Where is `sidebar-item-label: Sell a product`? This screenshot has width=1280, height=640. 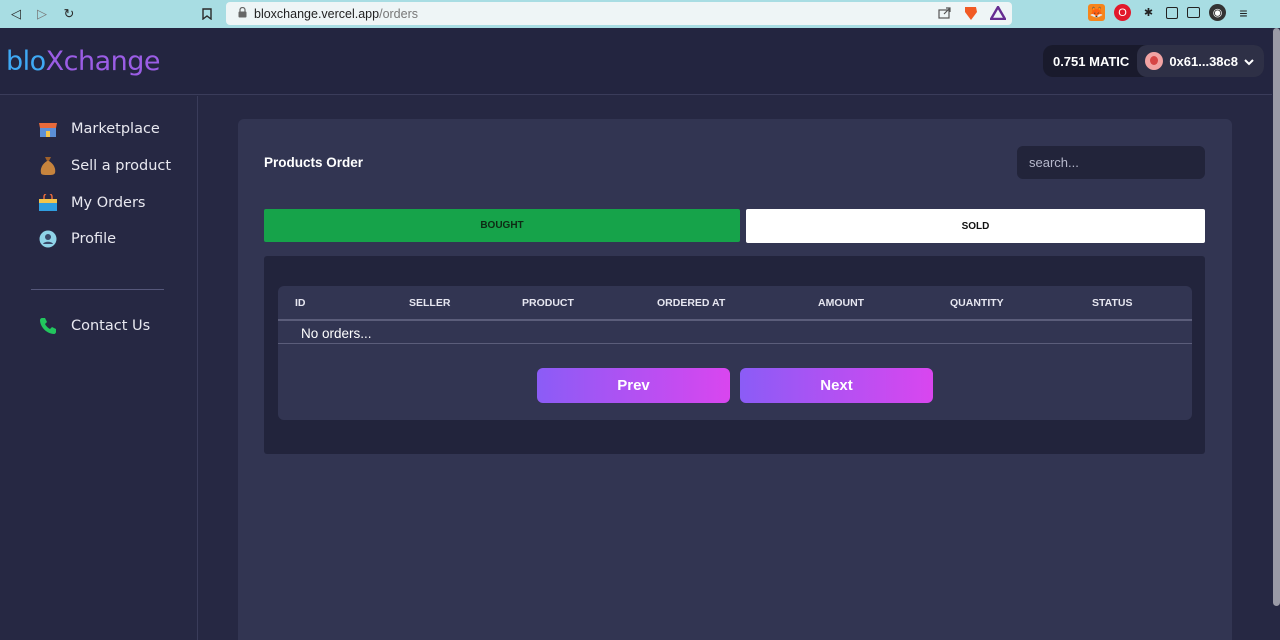
sidebar-item-label: Sell a product is located at coordinates (121, 166).